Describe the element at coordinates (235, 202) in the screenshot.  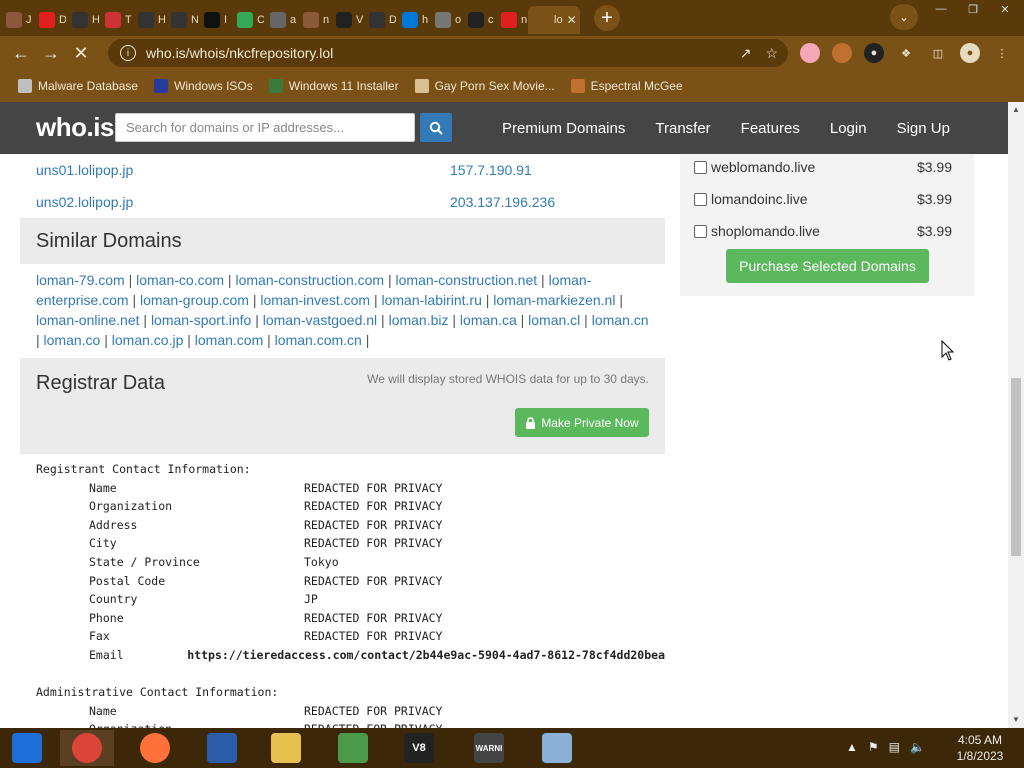
I see `nameserver-host: uns02.lolipop.jp` at that location.